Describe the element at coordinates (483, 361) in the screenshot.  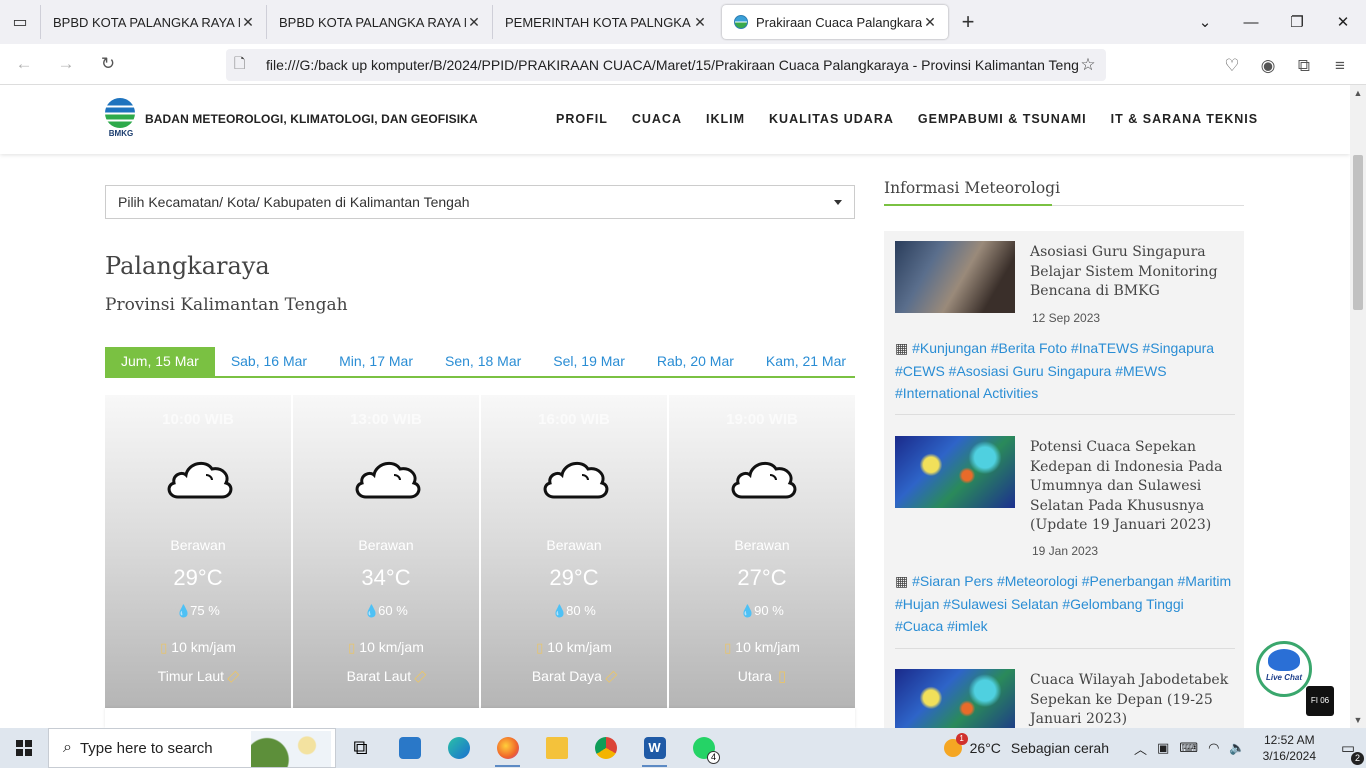
I see `tab-day-4: Sen, 18 Mar` at that location.